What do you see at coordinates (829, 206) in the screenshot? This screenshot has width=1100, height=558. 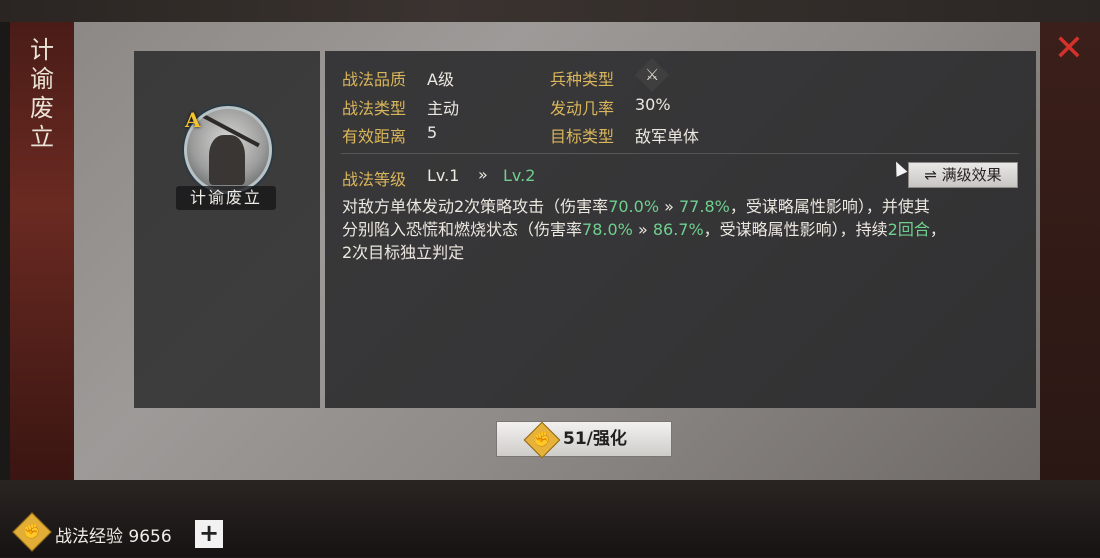 I see `desc-part-2: ，受谋略属性影响），并使其` at bounding box center [829, 206].